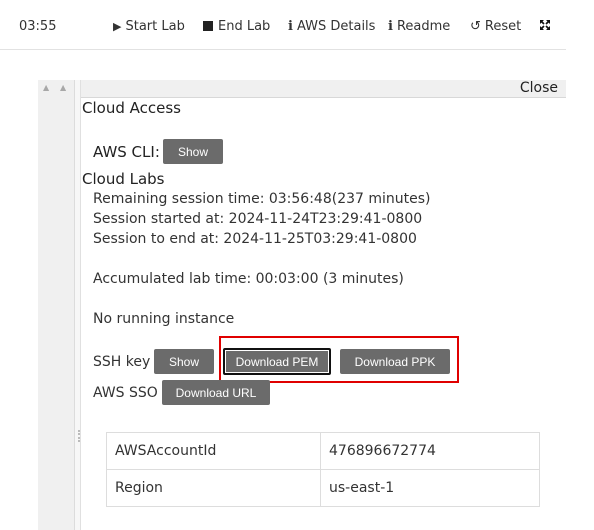 Image resolution: width=594 pixels, height=530 pixels. I want to click on expand-arrows-icon, so click(545, 25).